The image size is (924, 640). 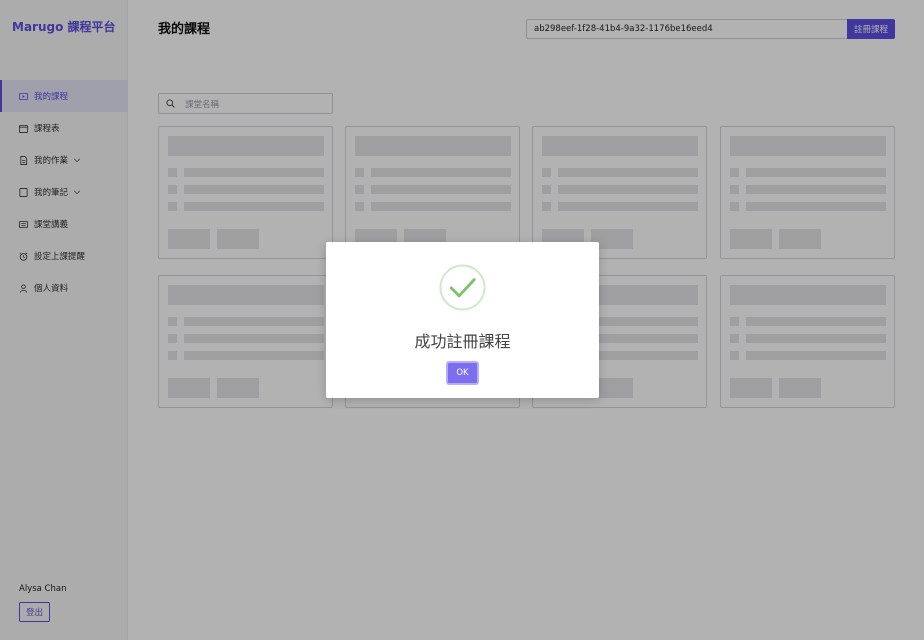 I want to click on ok-button: OK, so click(x=462, y=373).